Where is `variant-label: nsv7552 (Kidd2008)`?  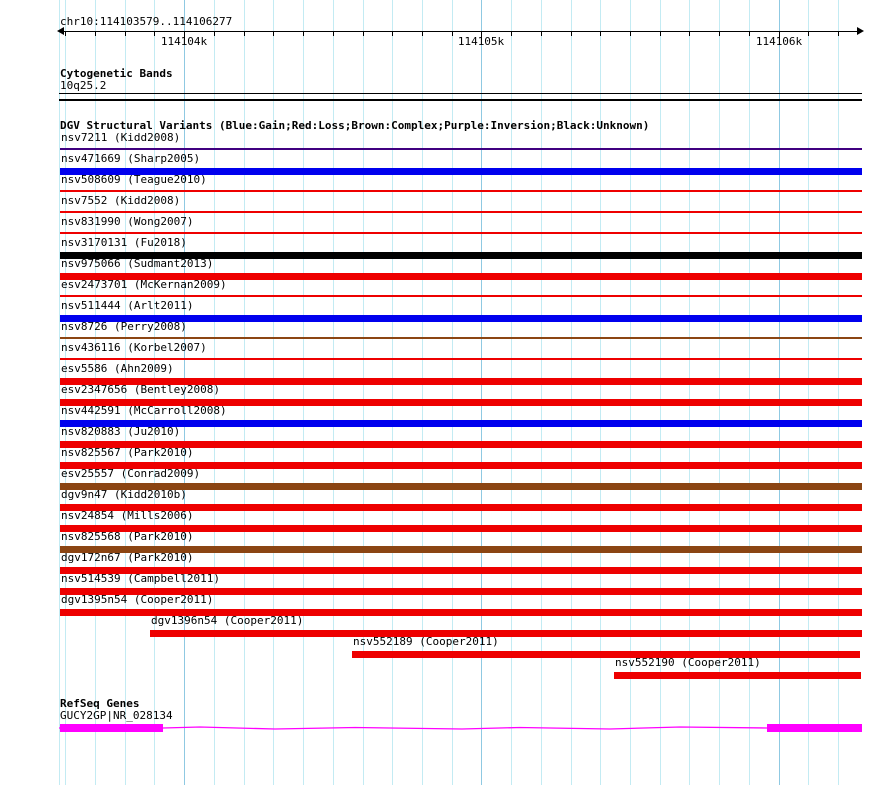
variant-label: nsv7552 (Kidd2008) is located at coordinates (121, 200).